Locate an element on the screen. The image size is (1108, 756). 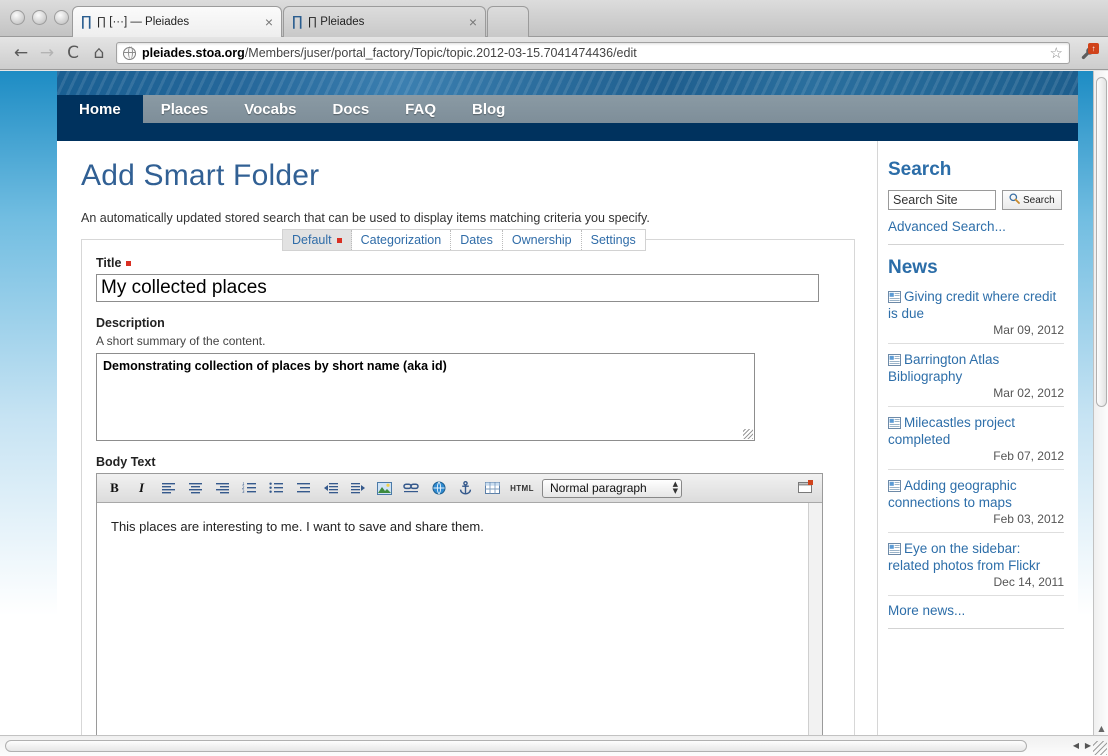
svg-text: 3 is located at coordinates (243, 491).